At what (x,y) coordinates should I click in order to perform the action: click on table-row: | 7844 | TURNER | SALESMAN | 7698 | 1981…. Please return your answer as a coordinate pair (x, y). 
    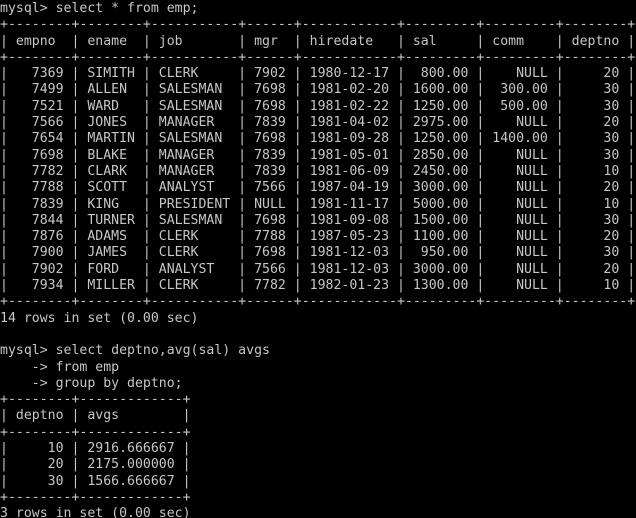
    Looking at the image, I should click on (318, 220).